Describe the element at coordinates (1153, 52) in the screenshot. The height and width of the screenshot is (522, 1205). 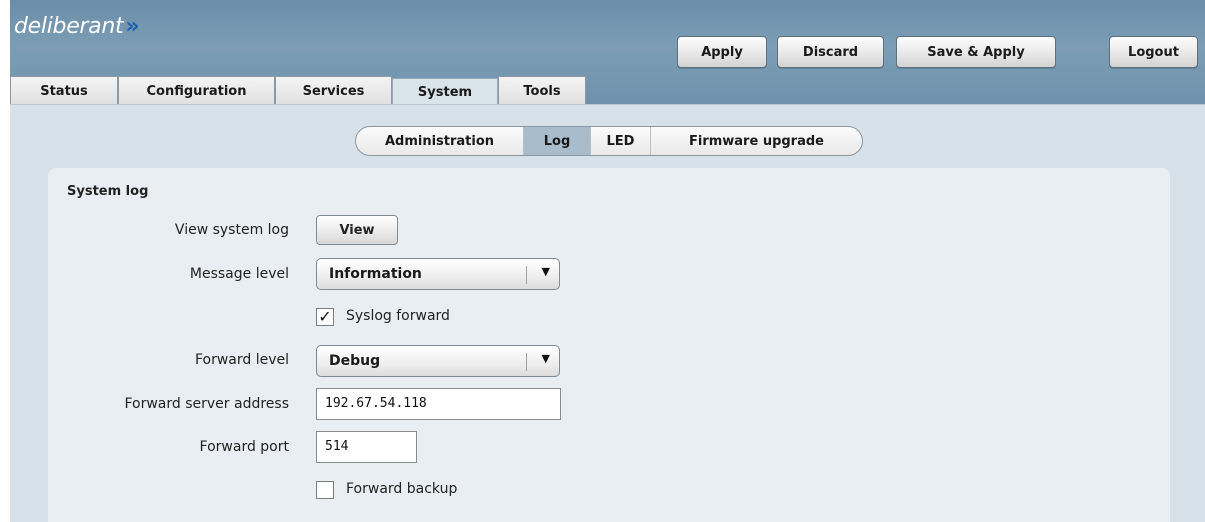
I see `logout-button: Logout` at that location.